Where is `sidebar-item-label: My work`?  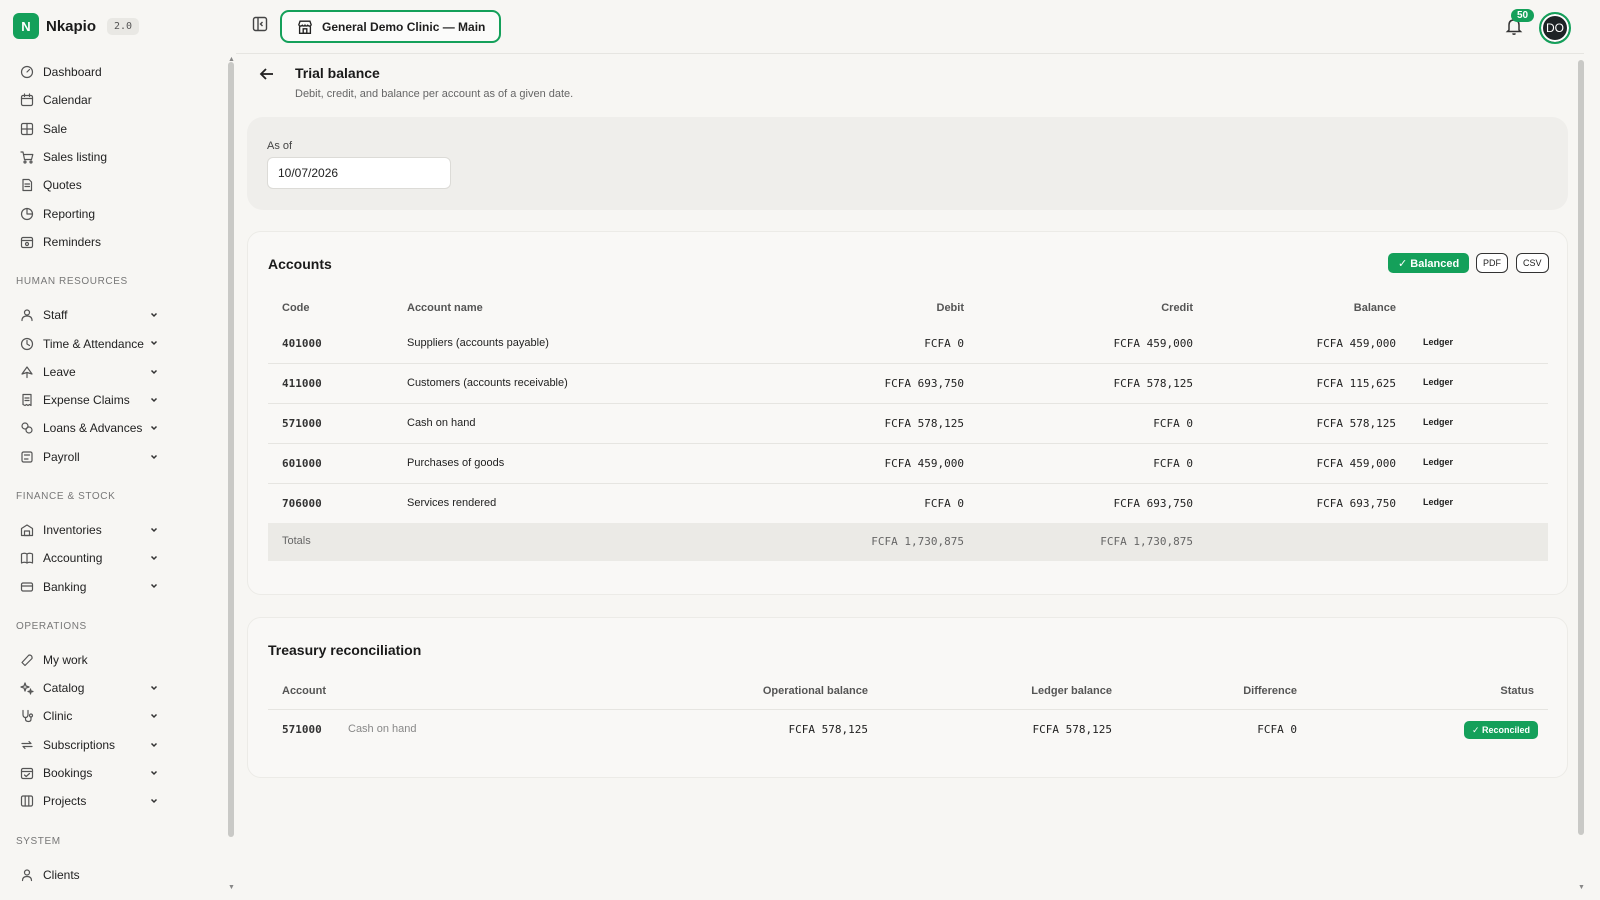
sidebar-item-label: My work is located at coordinates (65, 659).